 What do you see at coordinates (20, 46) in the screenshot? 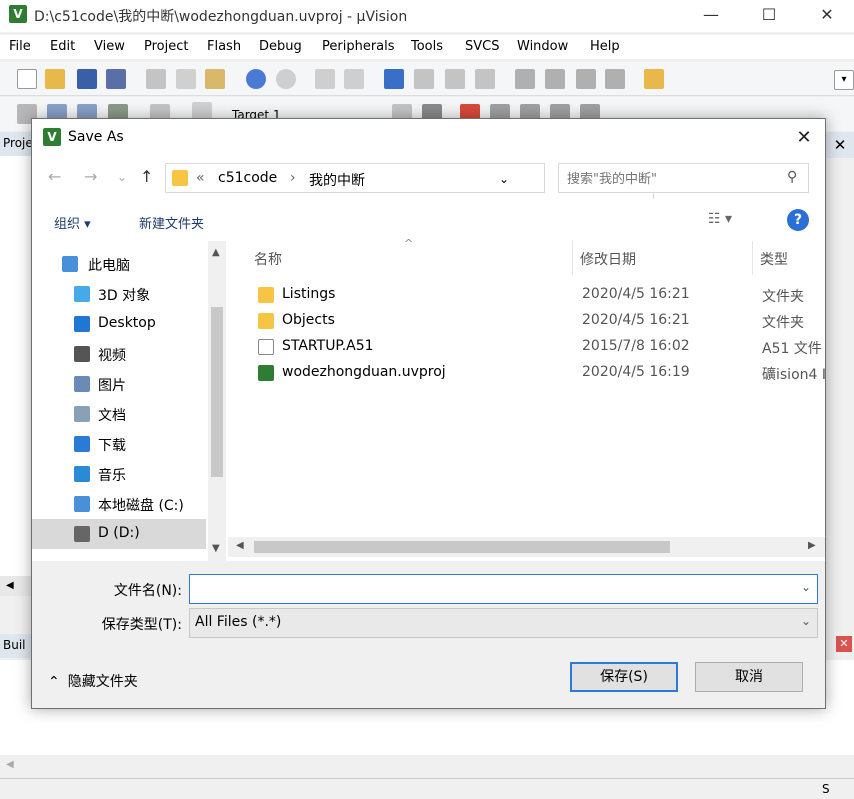
I see `menu-file: File` at bounding box center [20, 46].